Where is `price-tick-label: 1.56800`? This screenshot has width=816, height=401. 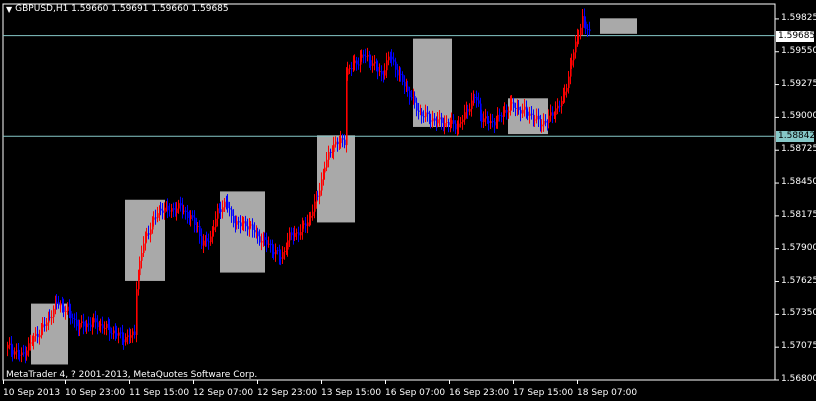
price-tick-label: 1.56800 is located at coordinates (798, 379).